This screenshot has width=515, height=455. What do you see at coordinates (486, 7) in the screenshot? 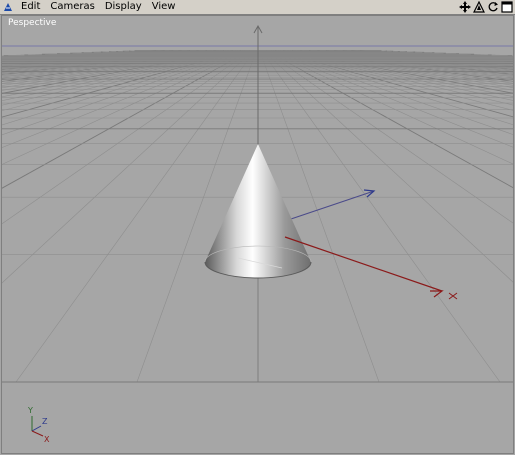
I see `viewport-tools` at bounding box center [486, 7].